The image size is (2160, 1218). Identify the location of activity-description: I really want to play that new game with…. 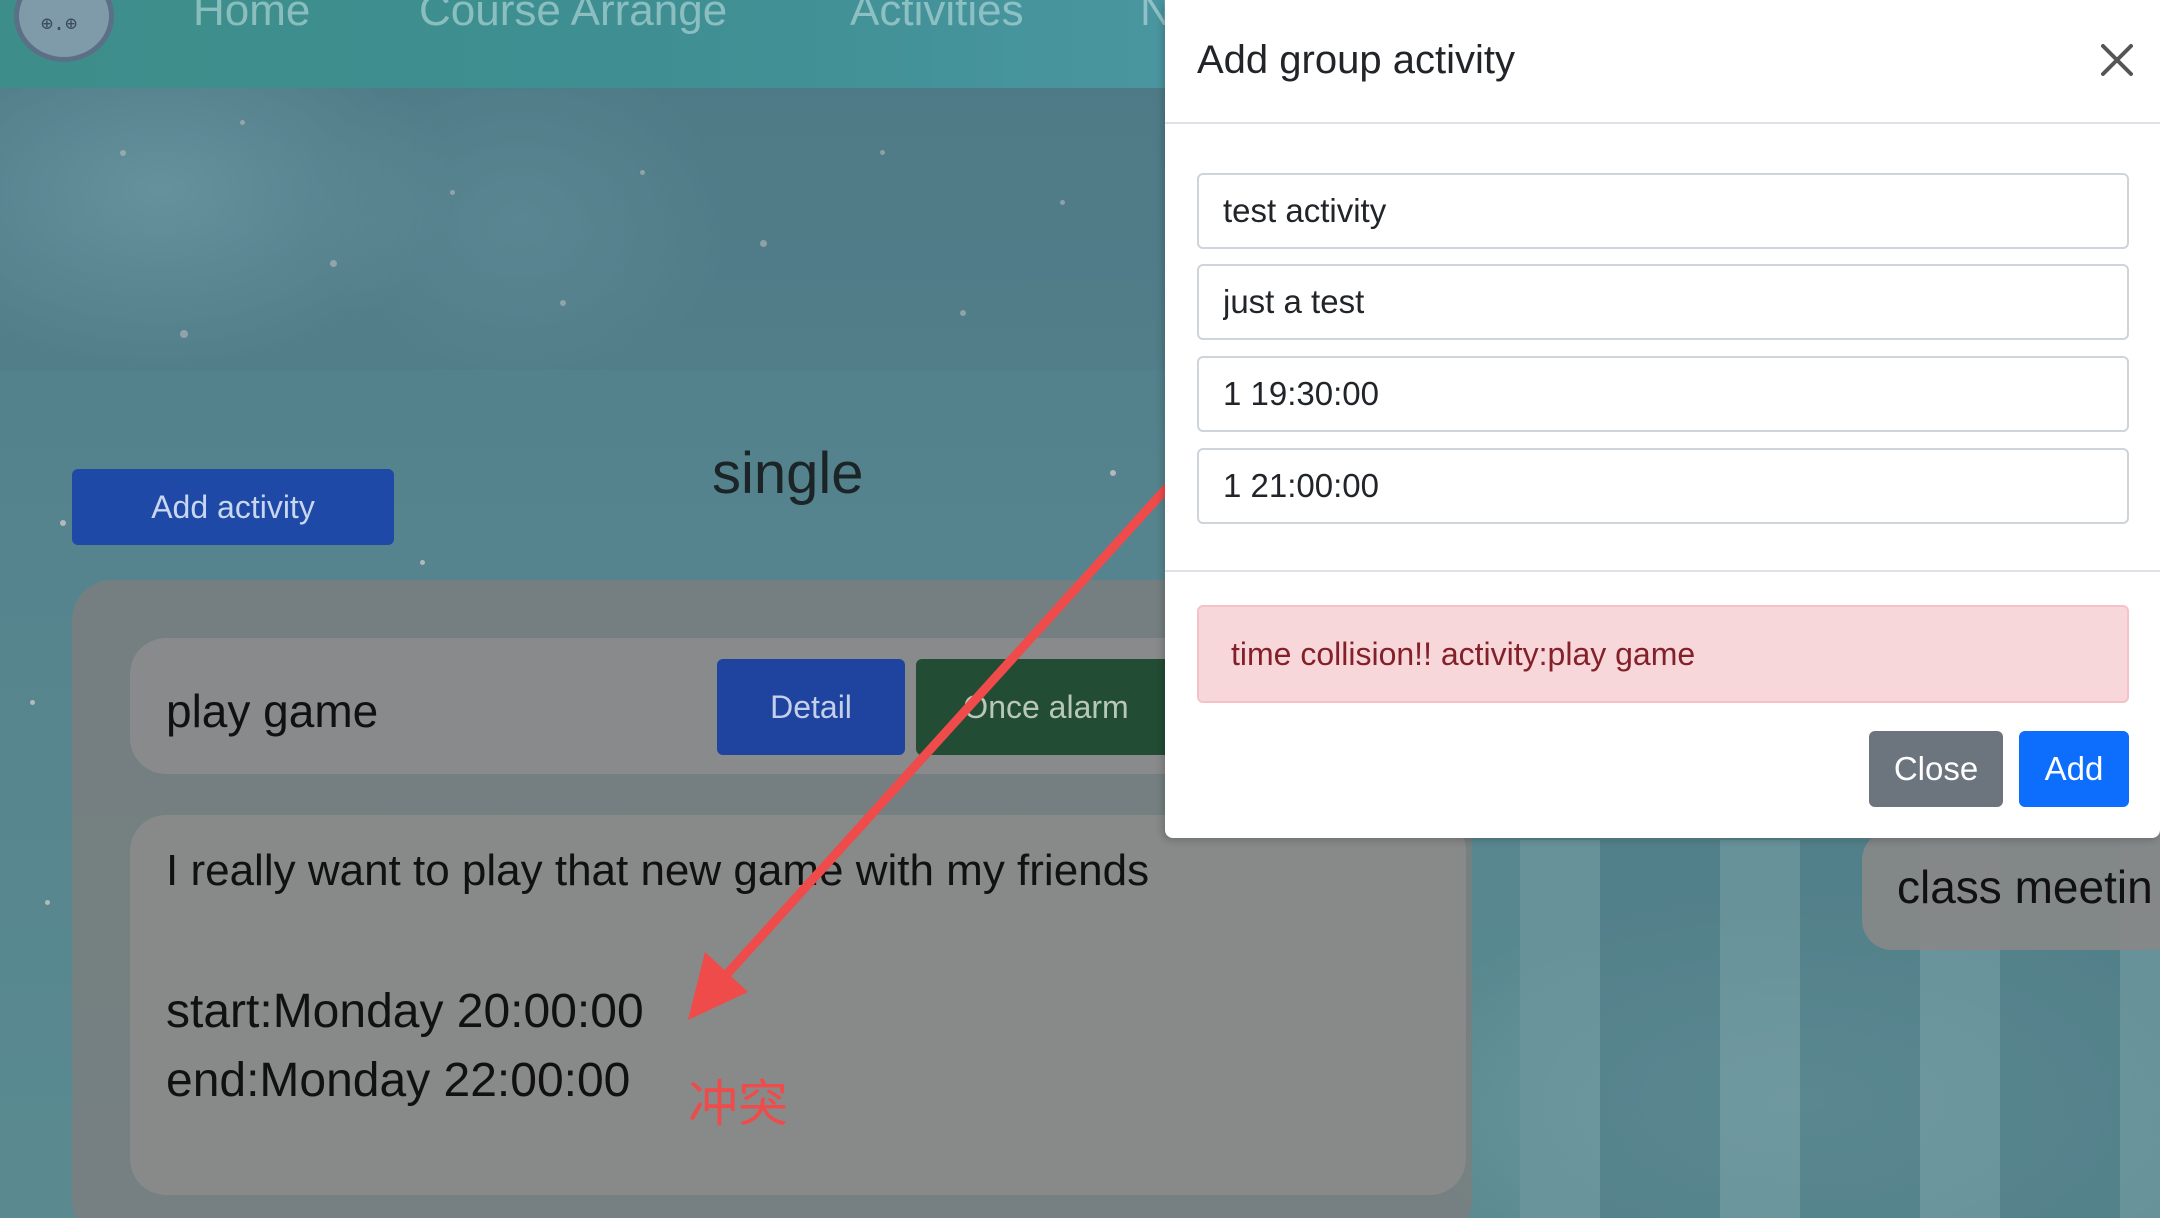
(658, 870).